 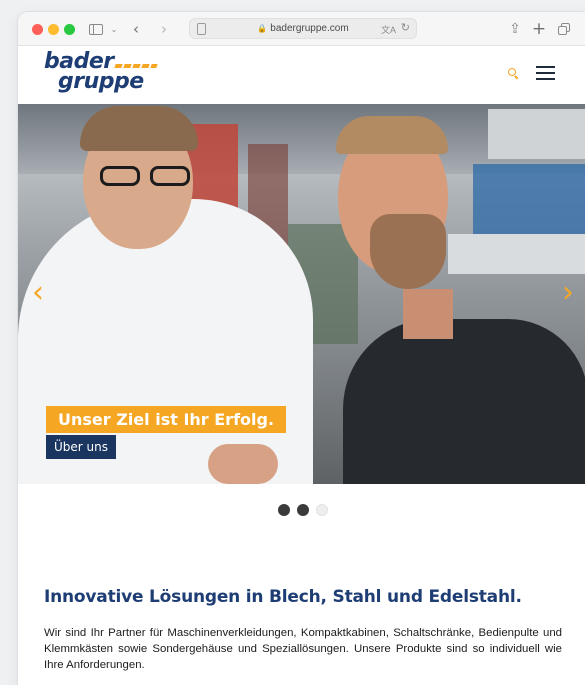 I want to click on close-window-button, so click(x=37, y=29).